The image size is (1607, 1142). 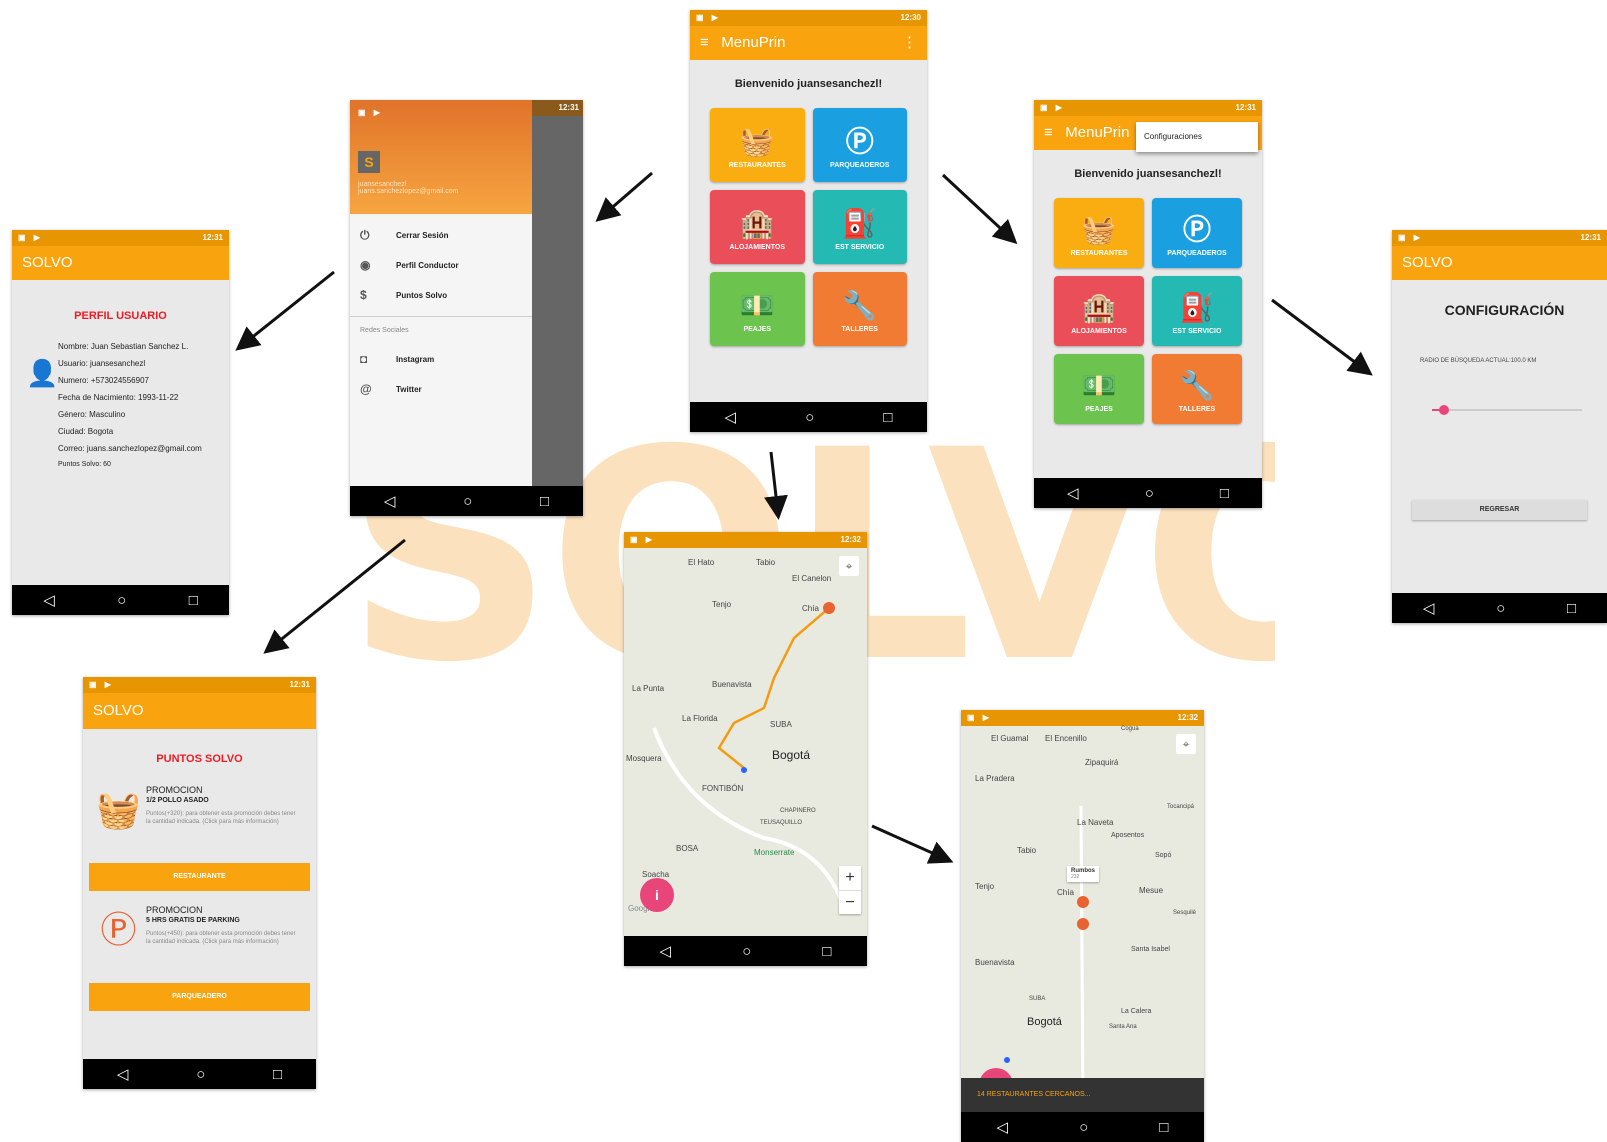 What do you see at coordinates (1322, 337) in the screenshot?
I see `arrow-config-to-settings` at bounding box center [1322, 337].